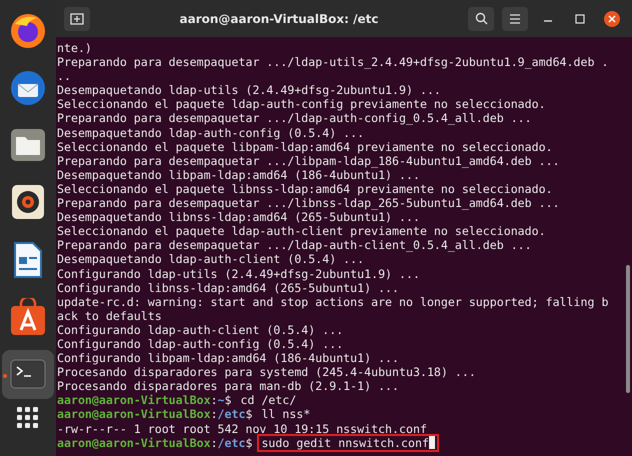  I want to click on output-line: ack to defaults, so click(109, 315).